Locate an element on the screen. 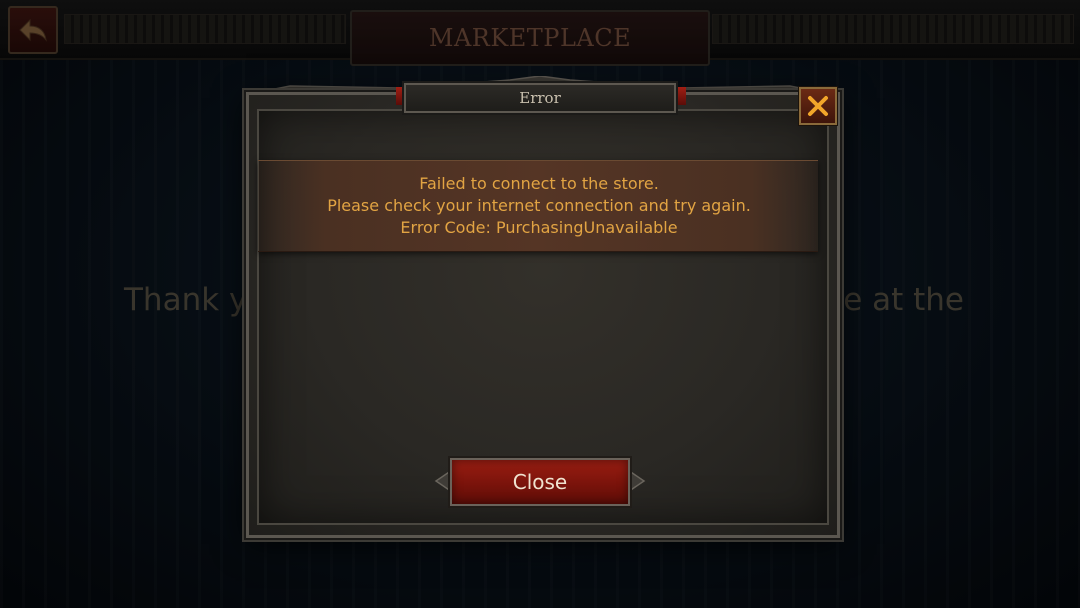 This screenshot has height=608, width=1080. close-x-icon is located at coordinates (818, 106).